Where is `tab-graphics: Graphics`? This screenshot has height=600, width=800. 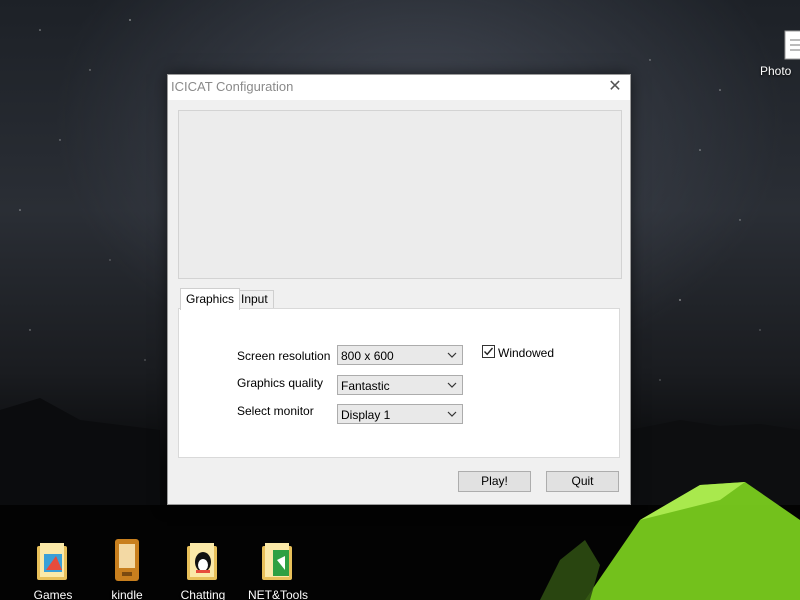
tab-graphics: Graphics is located at coordinates (210, 299).